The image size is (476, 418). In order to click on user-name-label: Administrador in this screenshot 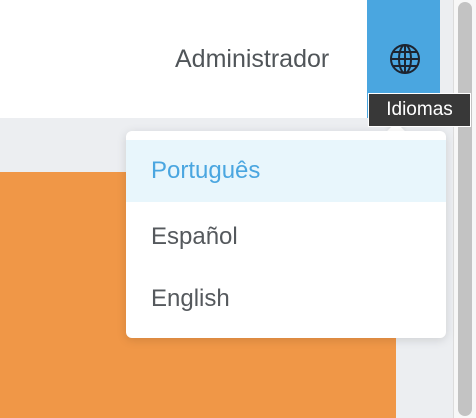, I will do `click(252, 59)`.